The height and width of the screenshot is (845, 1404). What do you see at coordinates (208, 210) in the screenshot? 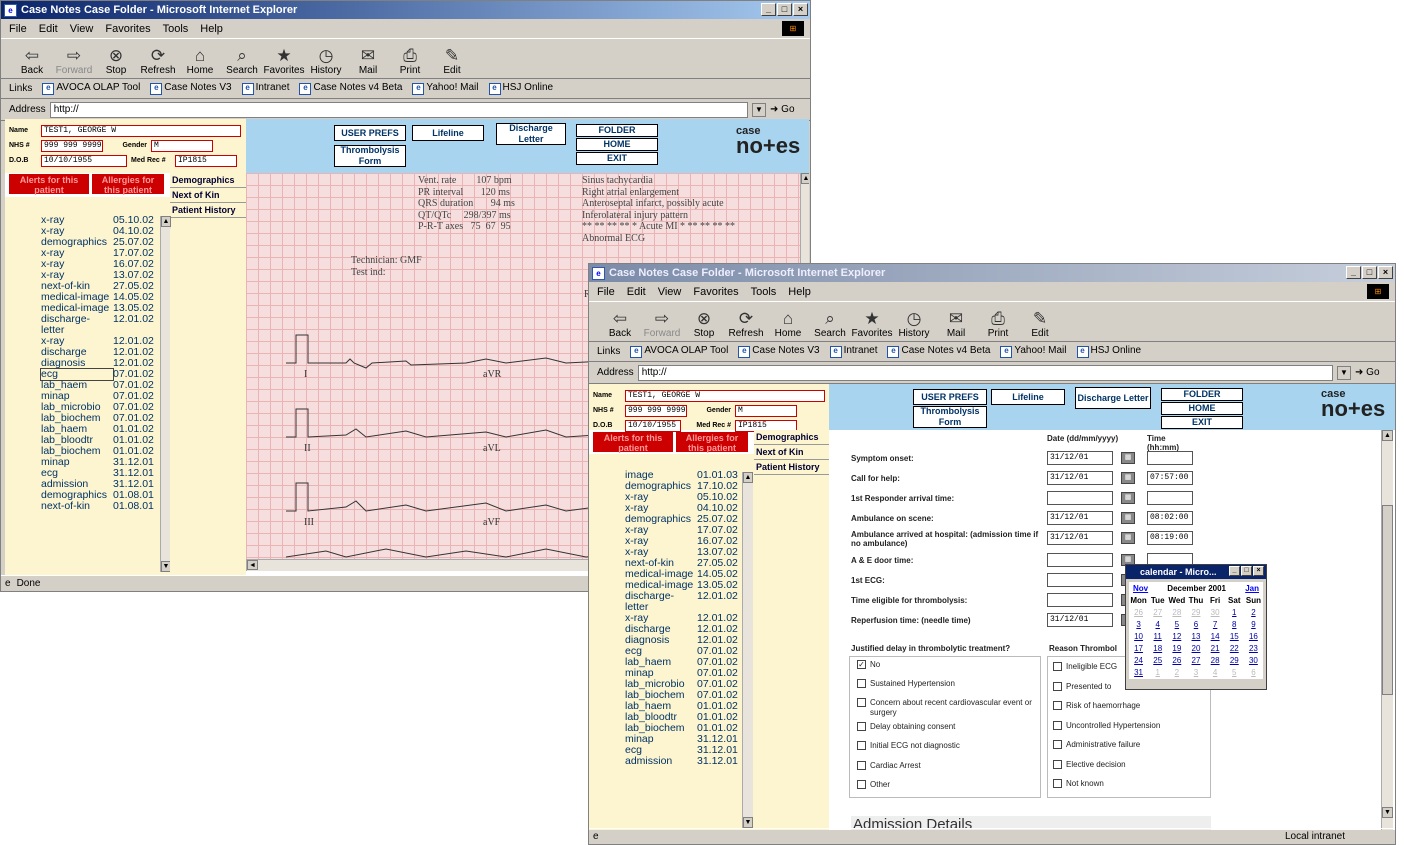
I see `tab-patient-history: Patient History` at bounding box center [208, 210].